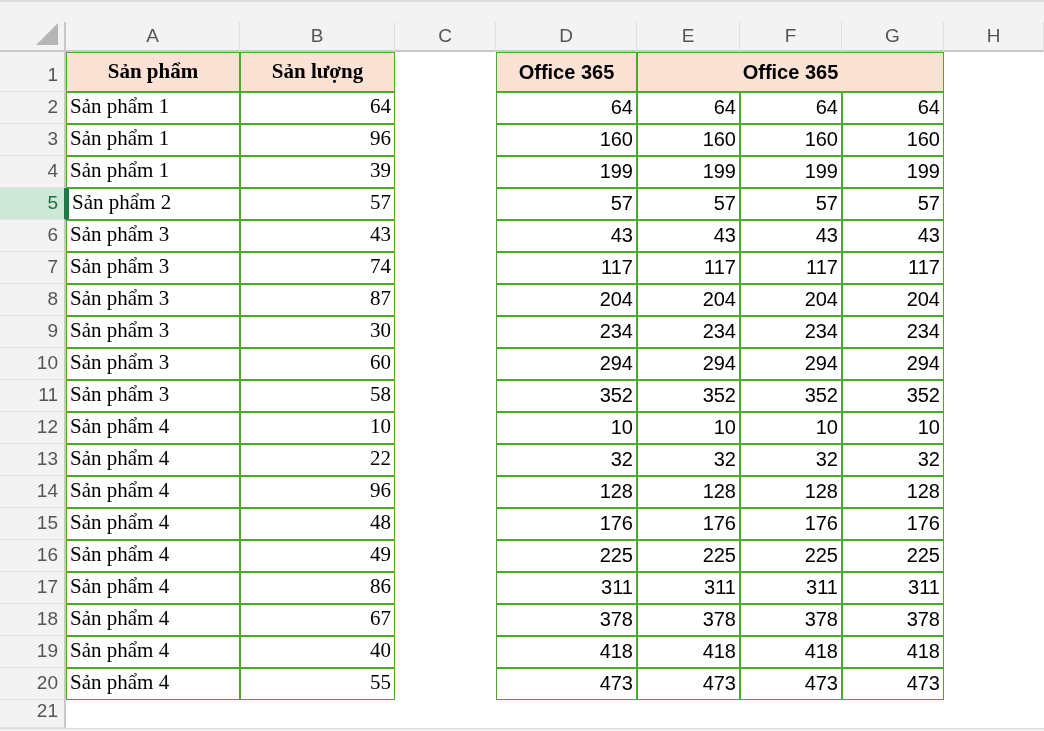 This screenshot has height=731, width=1044. What do you see at coordinates (33, 268) in the screenshot?
I see `row-header: 7` at bounding box center [33, 268].